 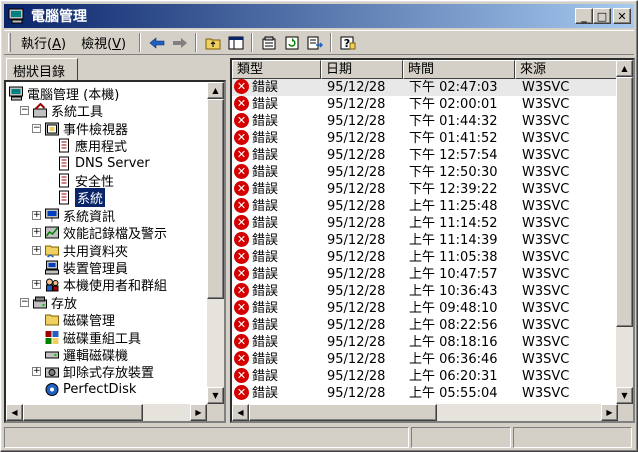 I want to click on cell-date: 95/12/28, so click(x=356, y=325).